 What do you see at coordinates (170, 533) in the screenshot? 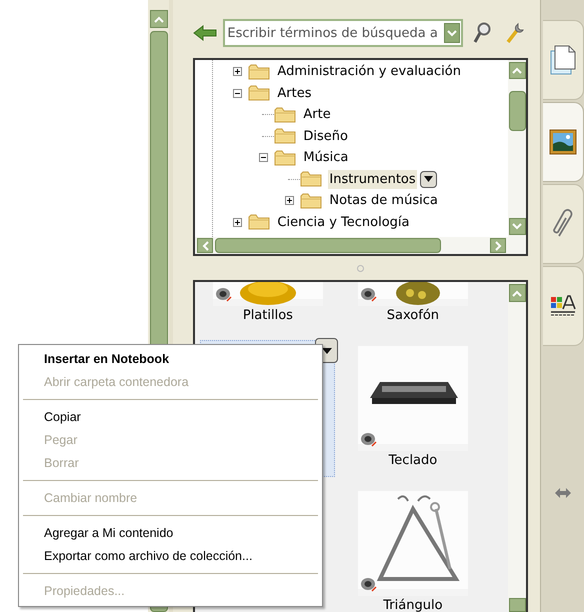
I see `menu-item: Agregar a Mi contenido` at bounding box center [170, 533].